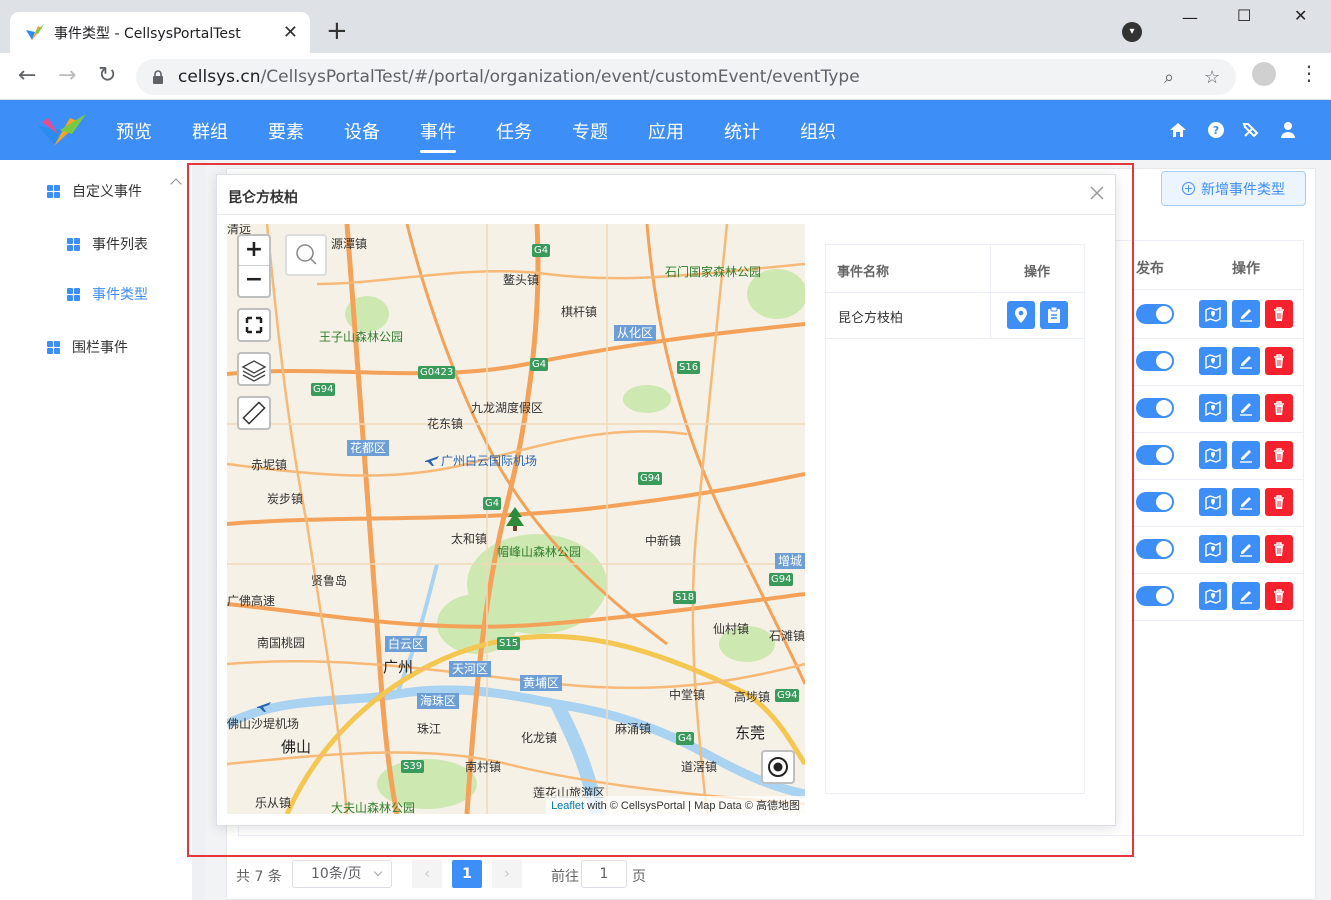 The height and width of the screenshot is (900, 1331). What do you see at coordinates (666, 195) in the screenshot?
I see `dialog-header: 昆仑方枝柏` at bounding box center [666, 195].